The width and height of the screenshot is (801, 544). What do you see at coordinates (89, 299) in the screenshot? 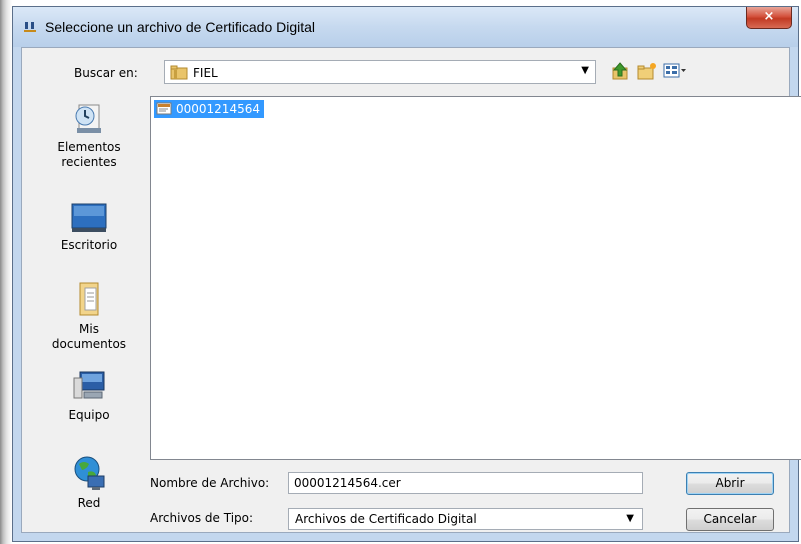
I see `documents-icon` at bounding box center [89, 299].